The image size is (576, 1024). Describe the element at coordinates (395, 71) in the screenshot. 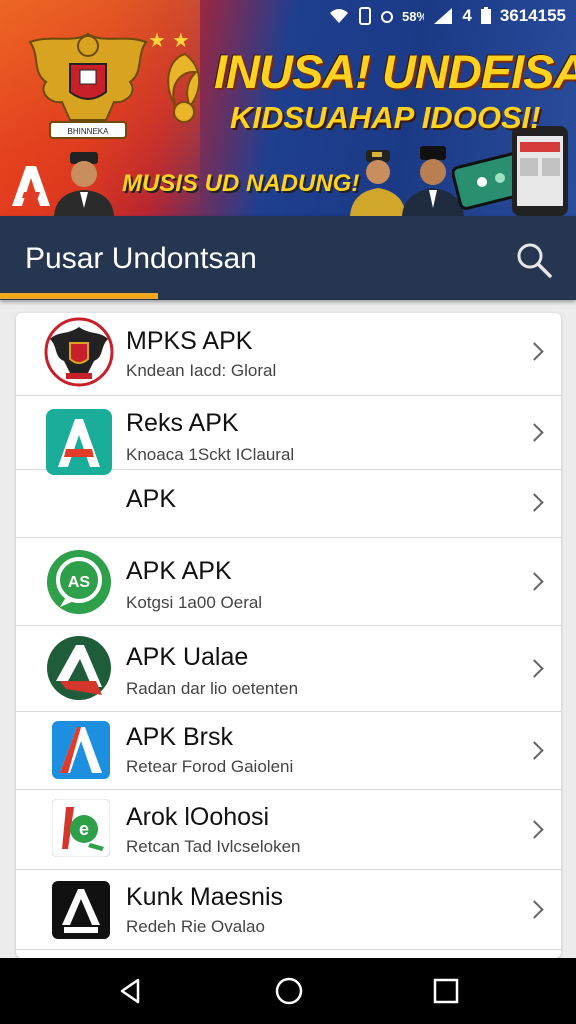

I see `banner-title: INUSA! UNDEISAN` at that location.